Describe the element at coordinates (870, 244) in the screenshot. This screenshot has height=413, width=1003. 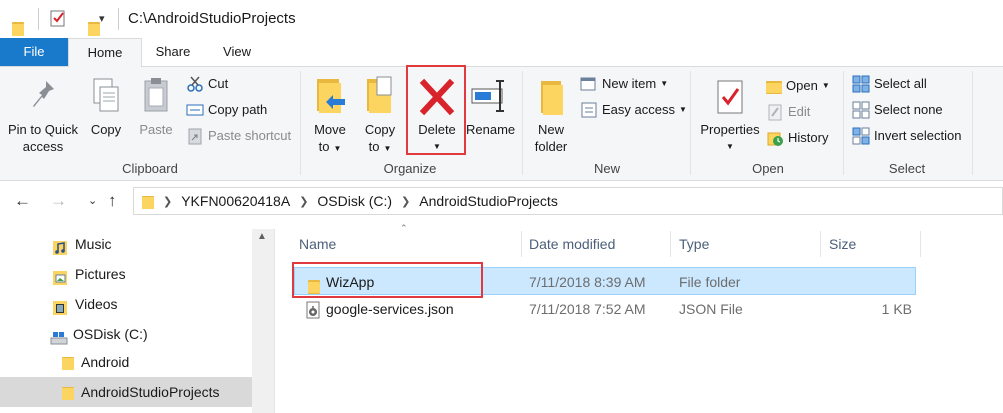
I see `column-header-size: Size` at that location.